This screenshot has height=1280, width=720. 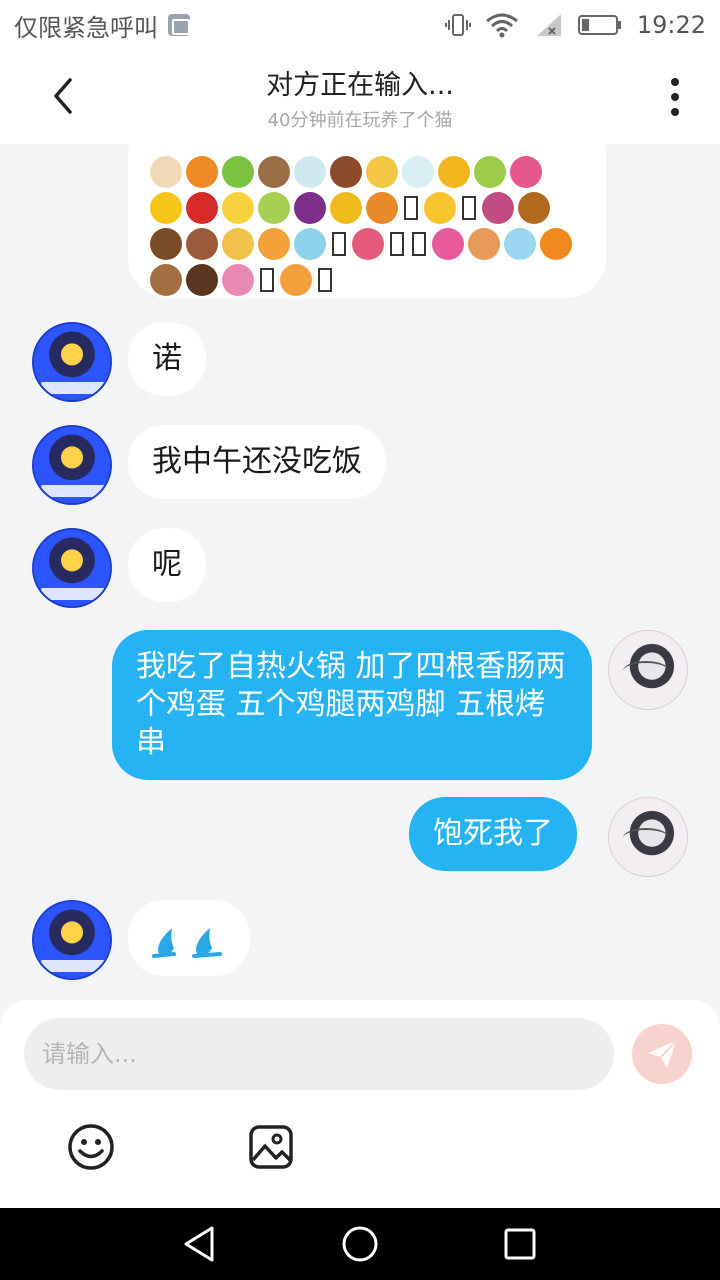 What do you see at coordinates (448, 244) in the screenshot?
I see `lollipop-emoji-icon` at bounding box center [448, 244].